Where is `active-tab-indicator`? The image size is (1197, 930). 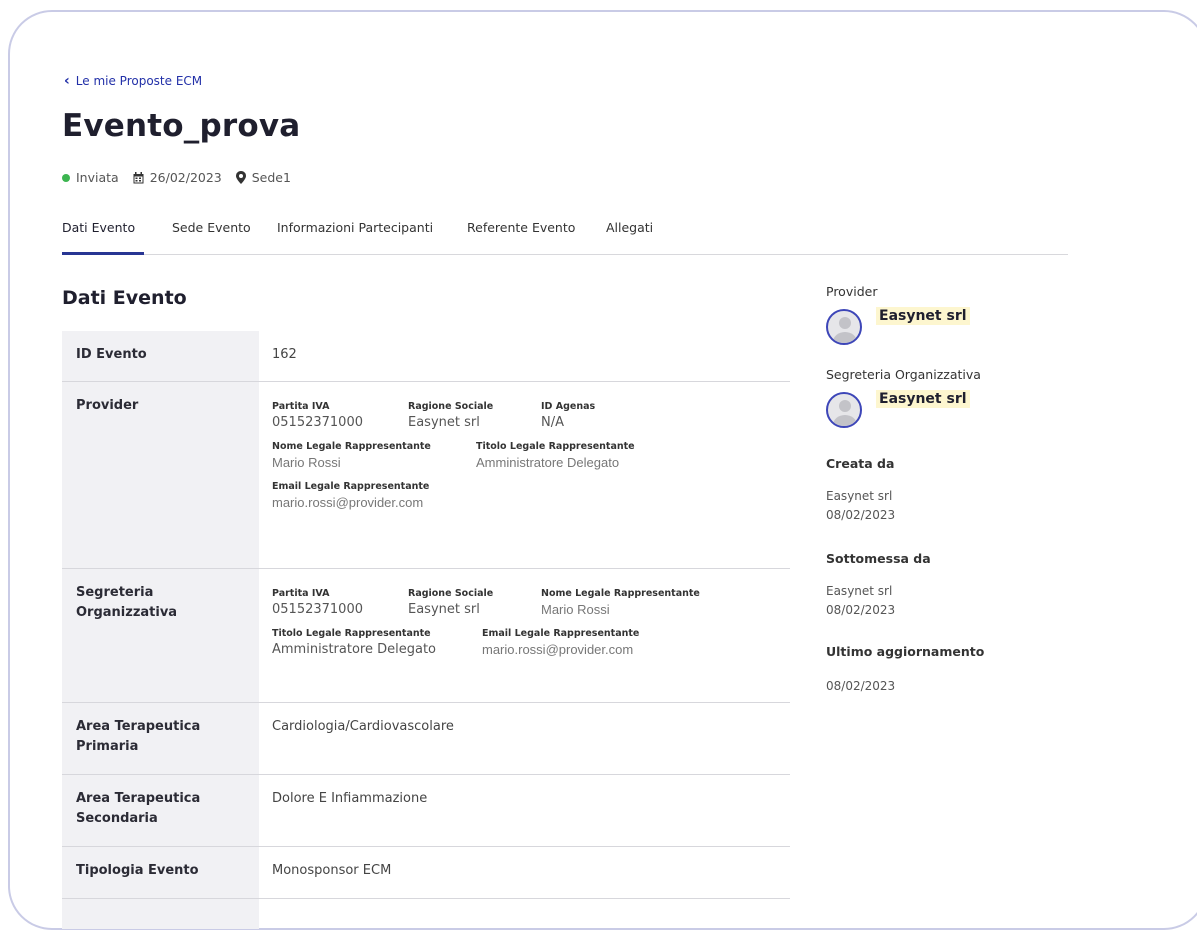 active-tab-indicator is located at coordinates (103, 253).